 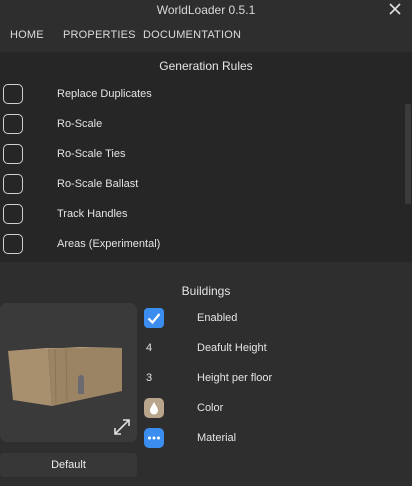 I want to click on track-handles-checkbox, so click(x=13, y=214).